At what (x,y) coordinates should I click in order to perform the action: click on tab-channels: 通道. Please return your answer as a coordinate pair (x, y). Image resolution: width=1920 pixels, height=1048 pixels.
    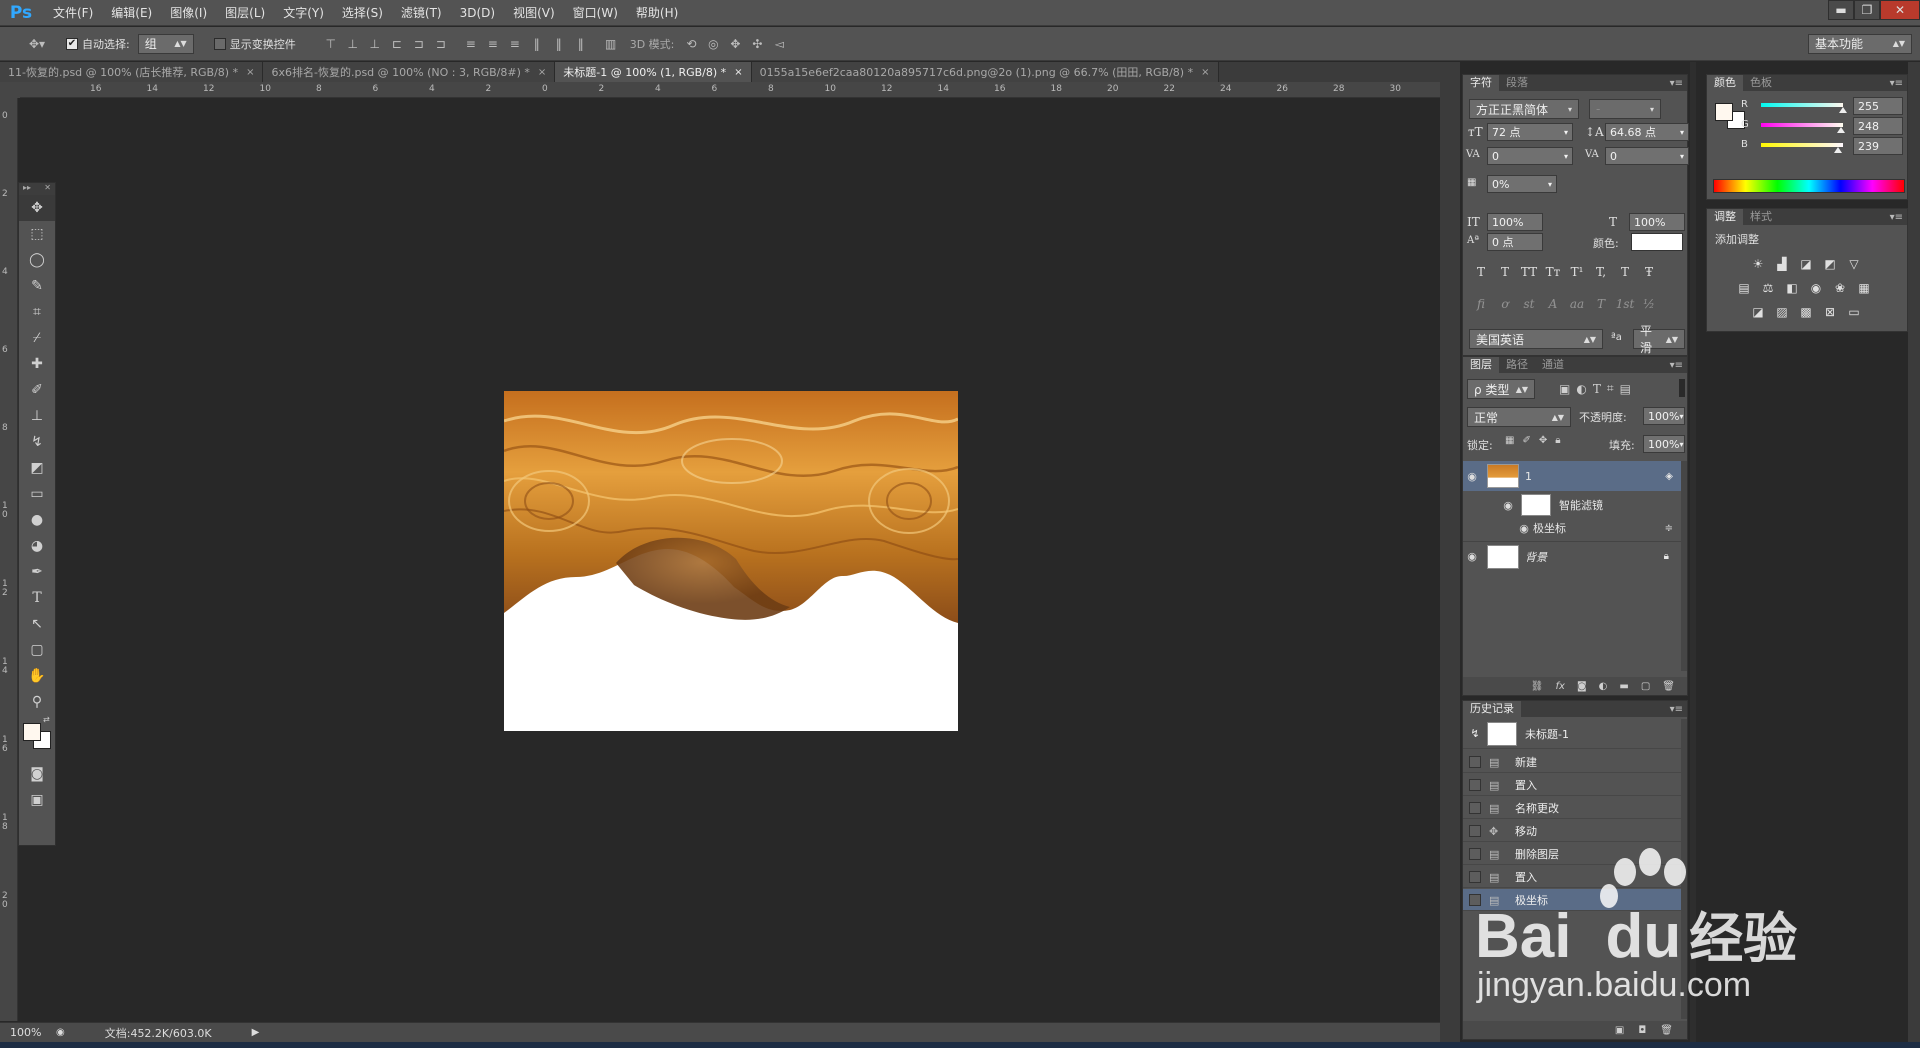
    Looking at the image, I should click on (1553, 365).